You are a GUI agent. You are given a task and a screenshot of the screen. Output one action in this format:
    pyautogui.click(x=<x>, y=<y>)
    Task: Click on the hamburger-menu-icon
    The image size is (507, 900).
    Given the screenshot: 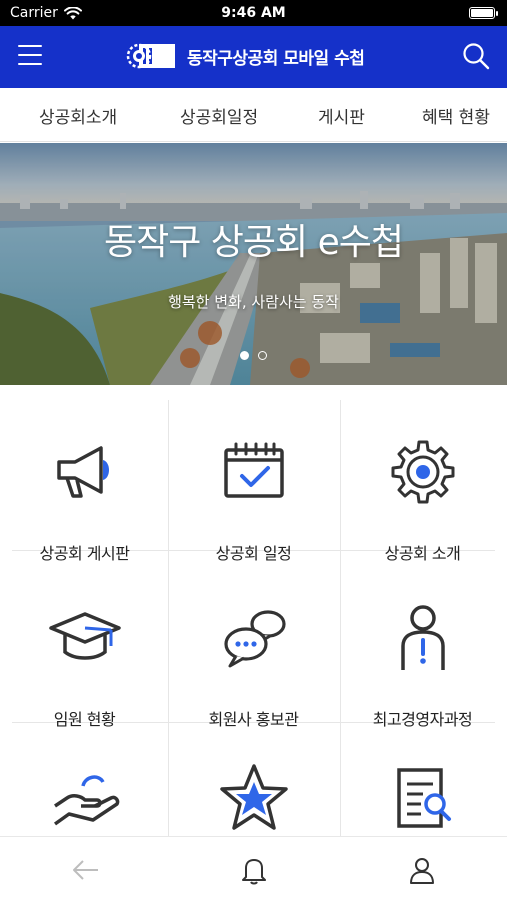 What is the action you would take?
    pyautogui.click(x=30, y=56)
    